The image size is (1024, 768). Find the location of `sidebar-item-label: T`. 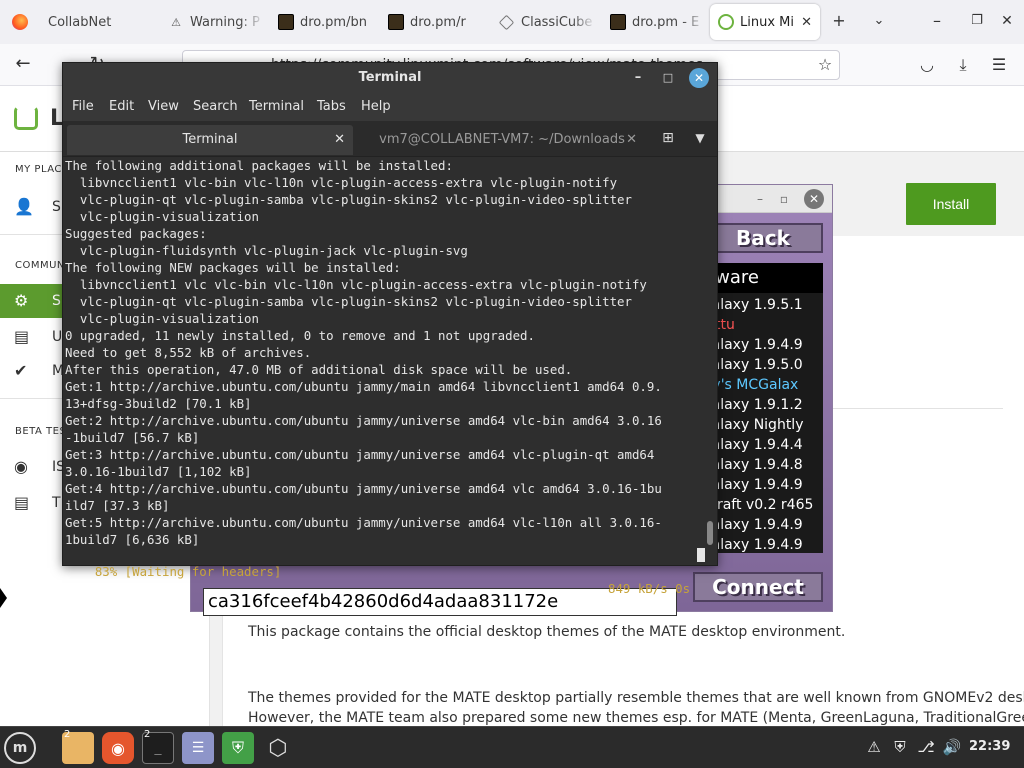

sidebar-item-label: T is located at coordinates (56, 503).